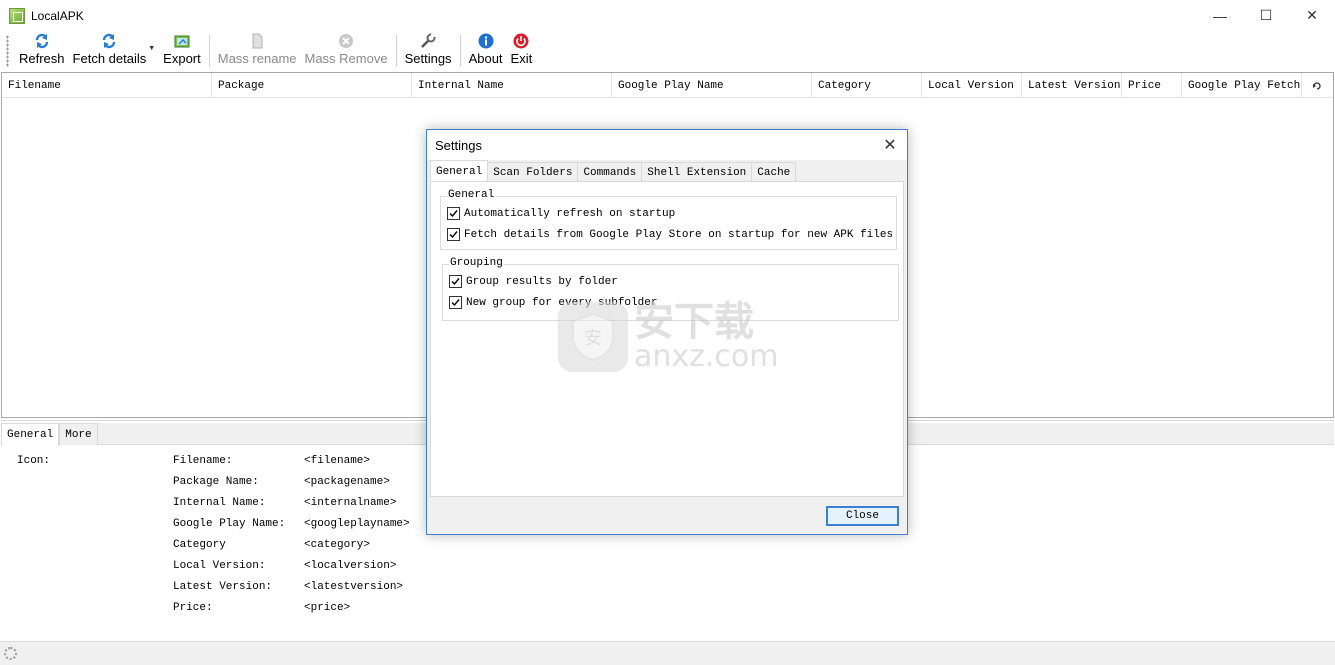 The width and height of the screenshot is (1335, 665). What do you see at coordinates (216, 482) in the screenshot?
I see `field-label: Package Name:` at bounding box center [216, 482].